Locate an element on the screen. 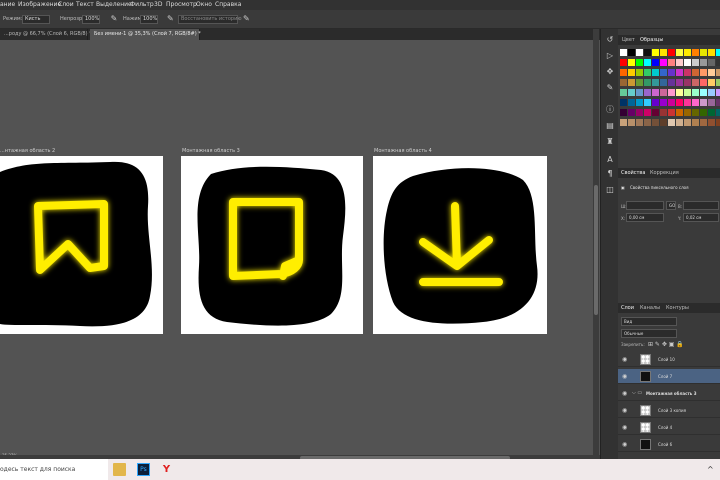 This screenshot has height=480, width=720. artboard-label-2: ...нтажная область 2 is located at coordinates (27, 151).